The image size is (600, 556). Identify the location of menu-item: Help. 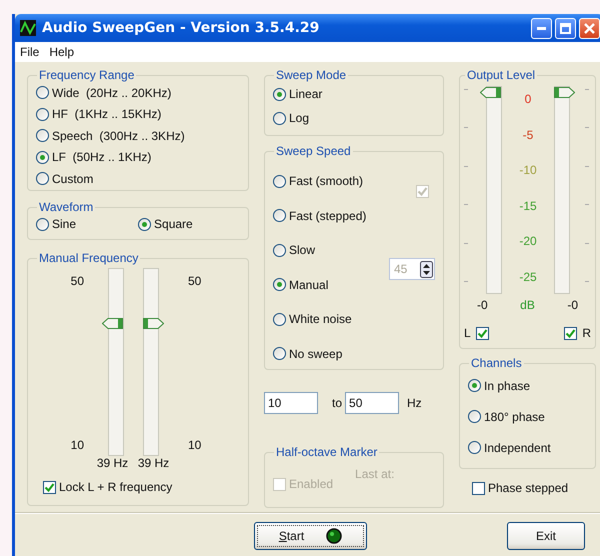
(62, 52).